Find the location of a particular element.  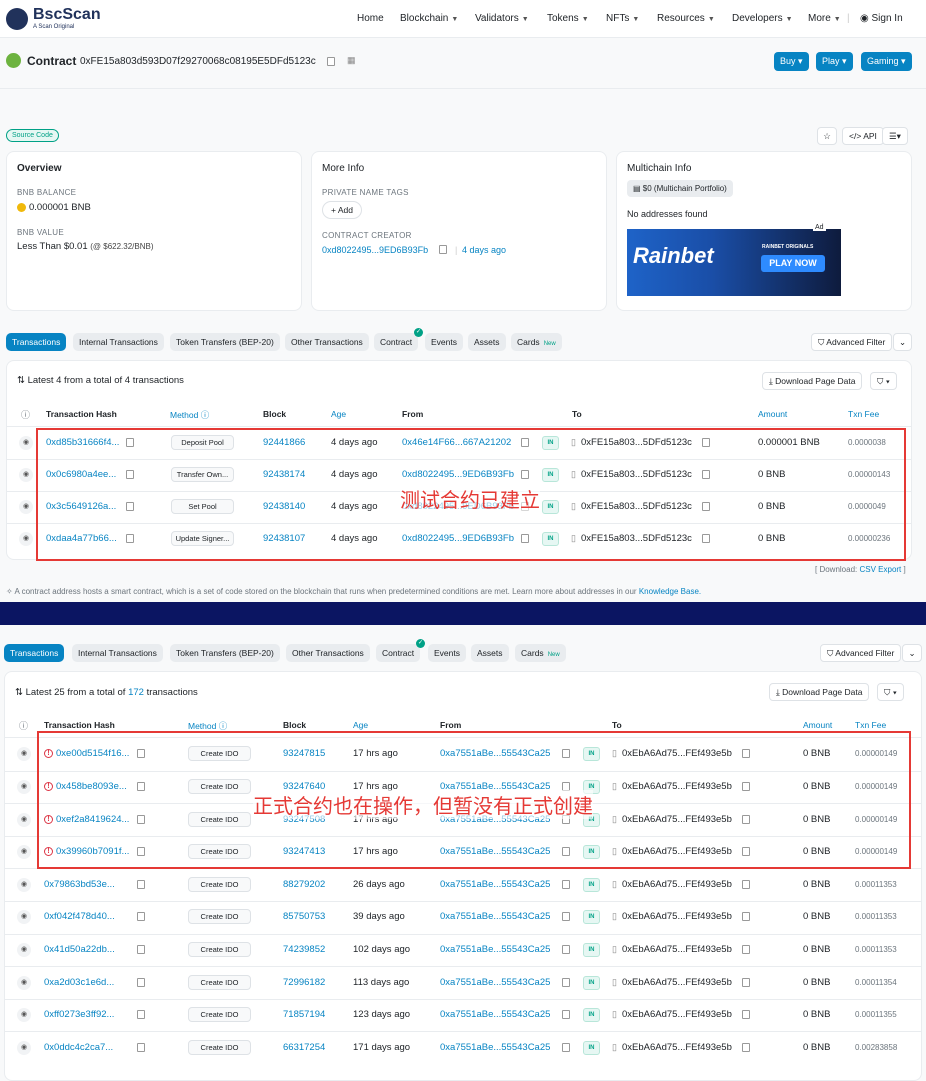

nav-validators: Validators ▼ is located at coordinates (502, 18).